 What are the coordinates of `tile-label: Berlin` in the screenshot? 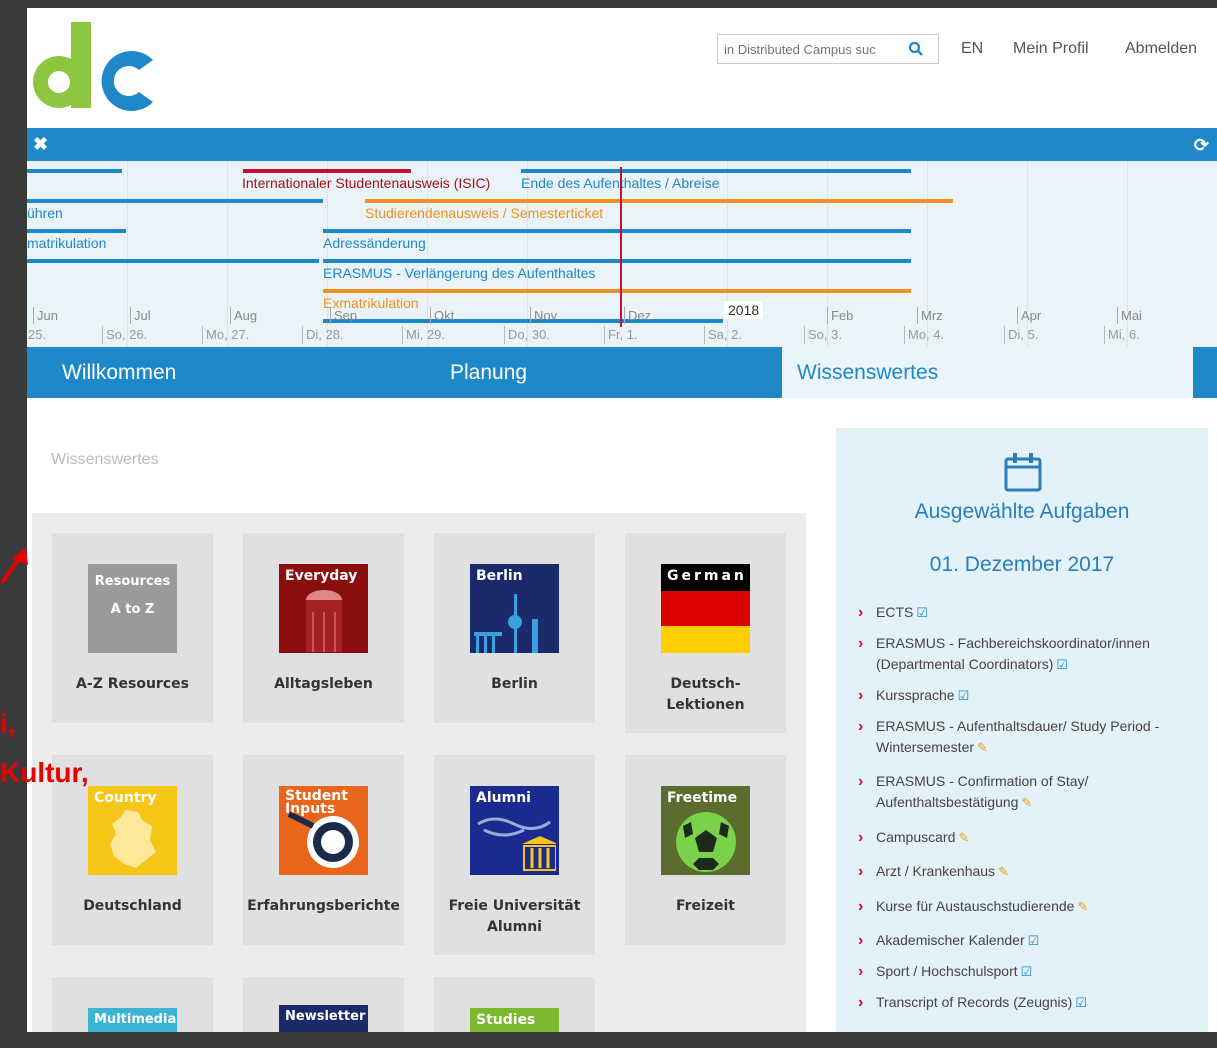 It's located at (514, 684).